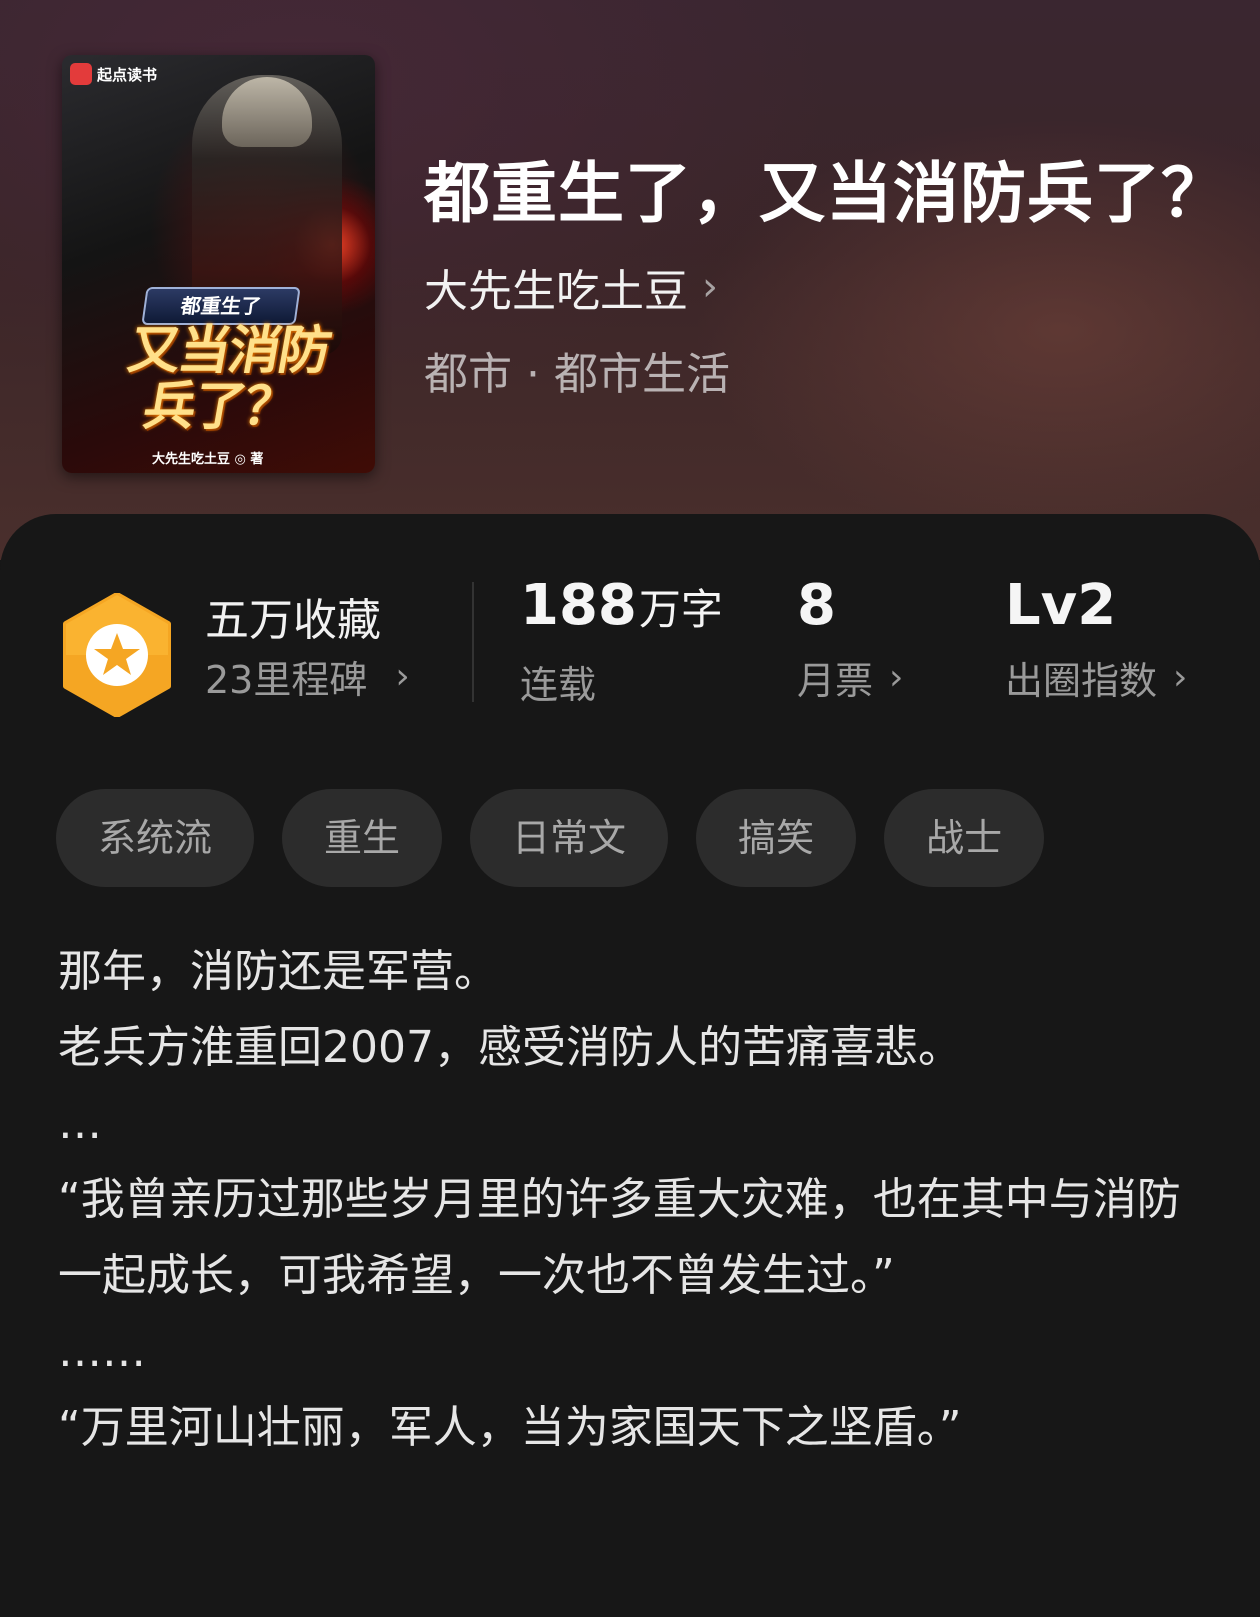 This screenshot has height=1617, width=1260. I want to click on monthly-ticket-value: 8, so click(816, 605).